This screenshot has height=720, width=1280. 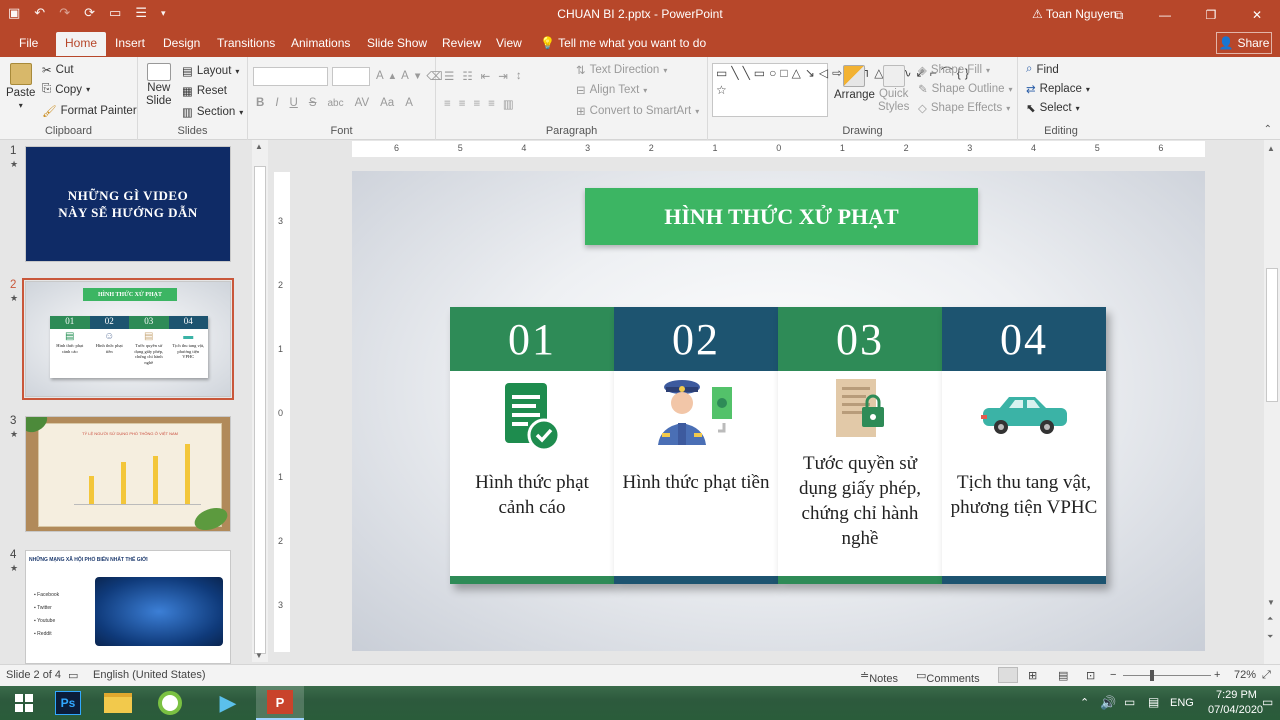 I want to click on line-spacing-icon: ↕, so click(x=519, y=76).